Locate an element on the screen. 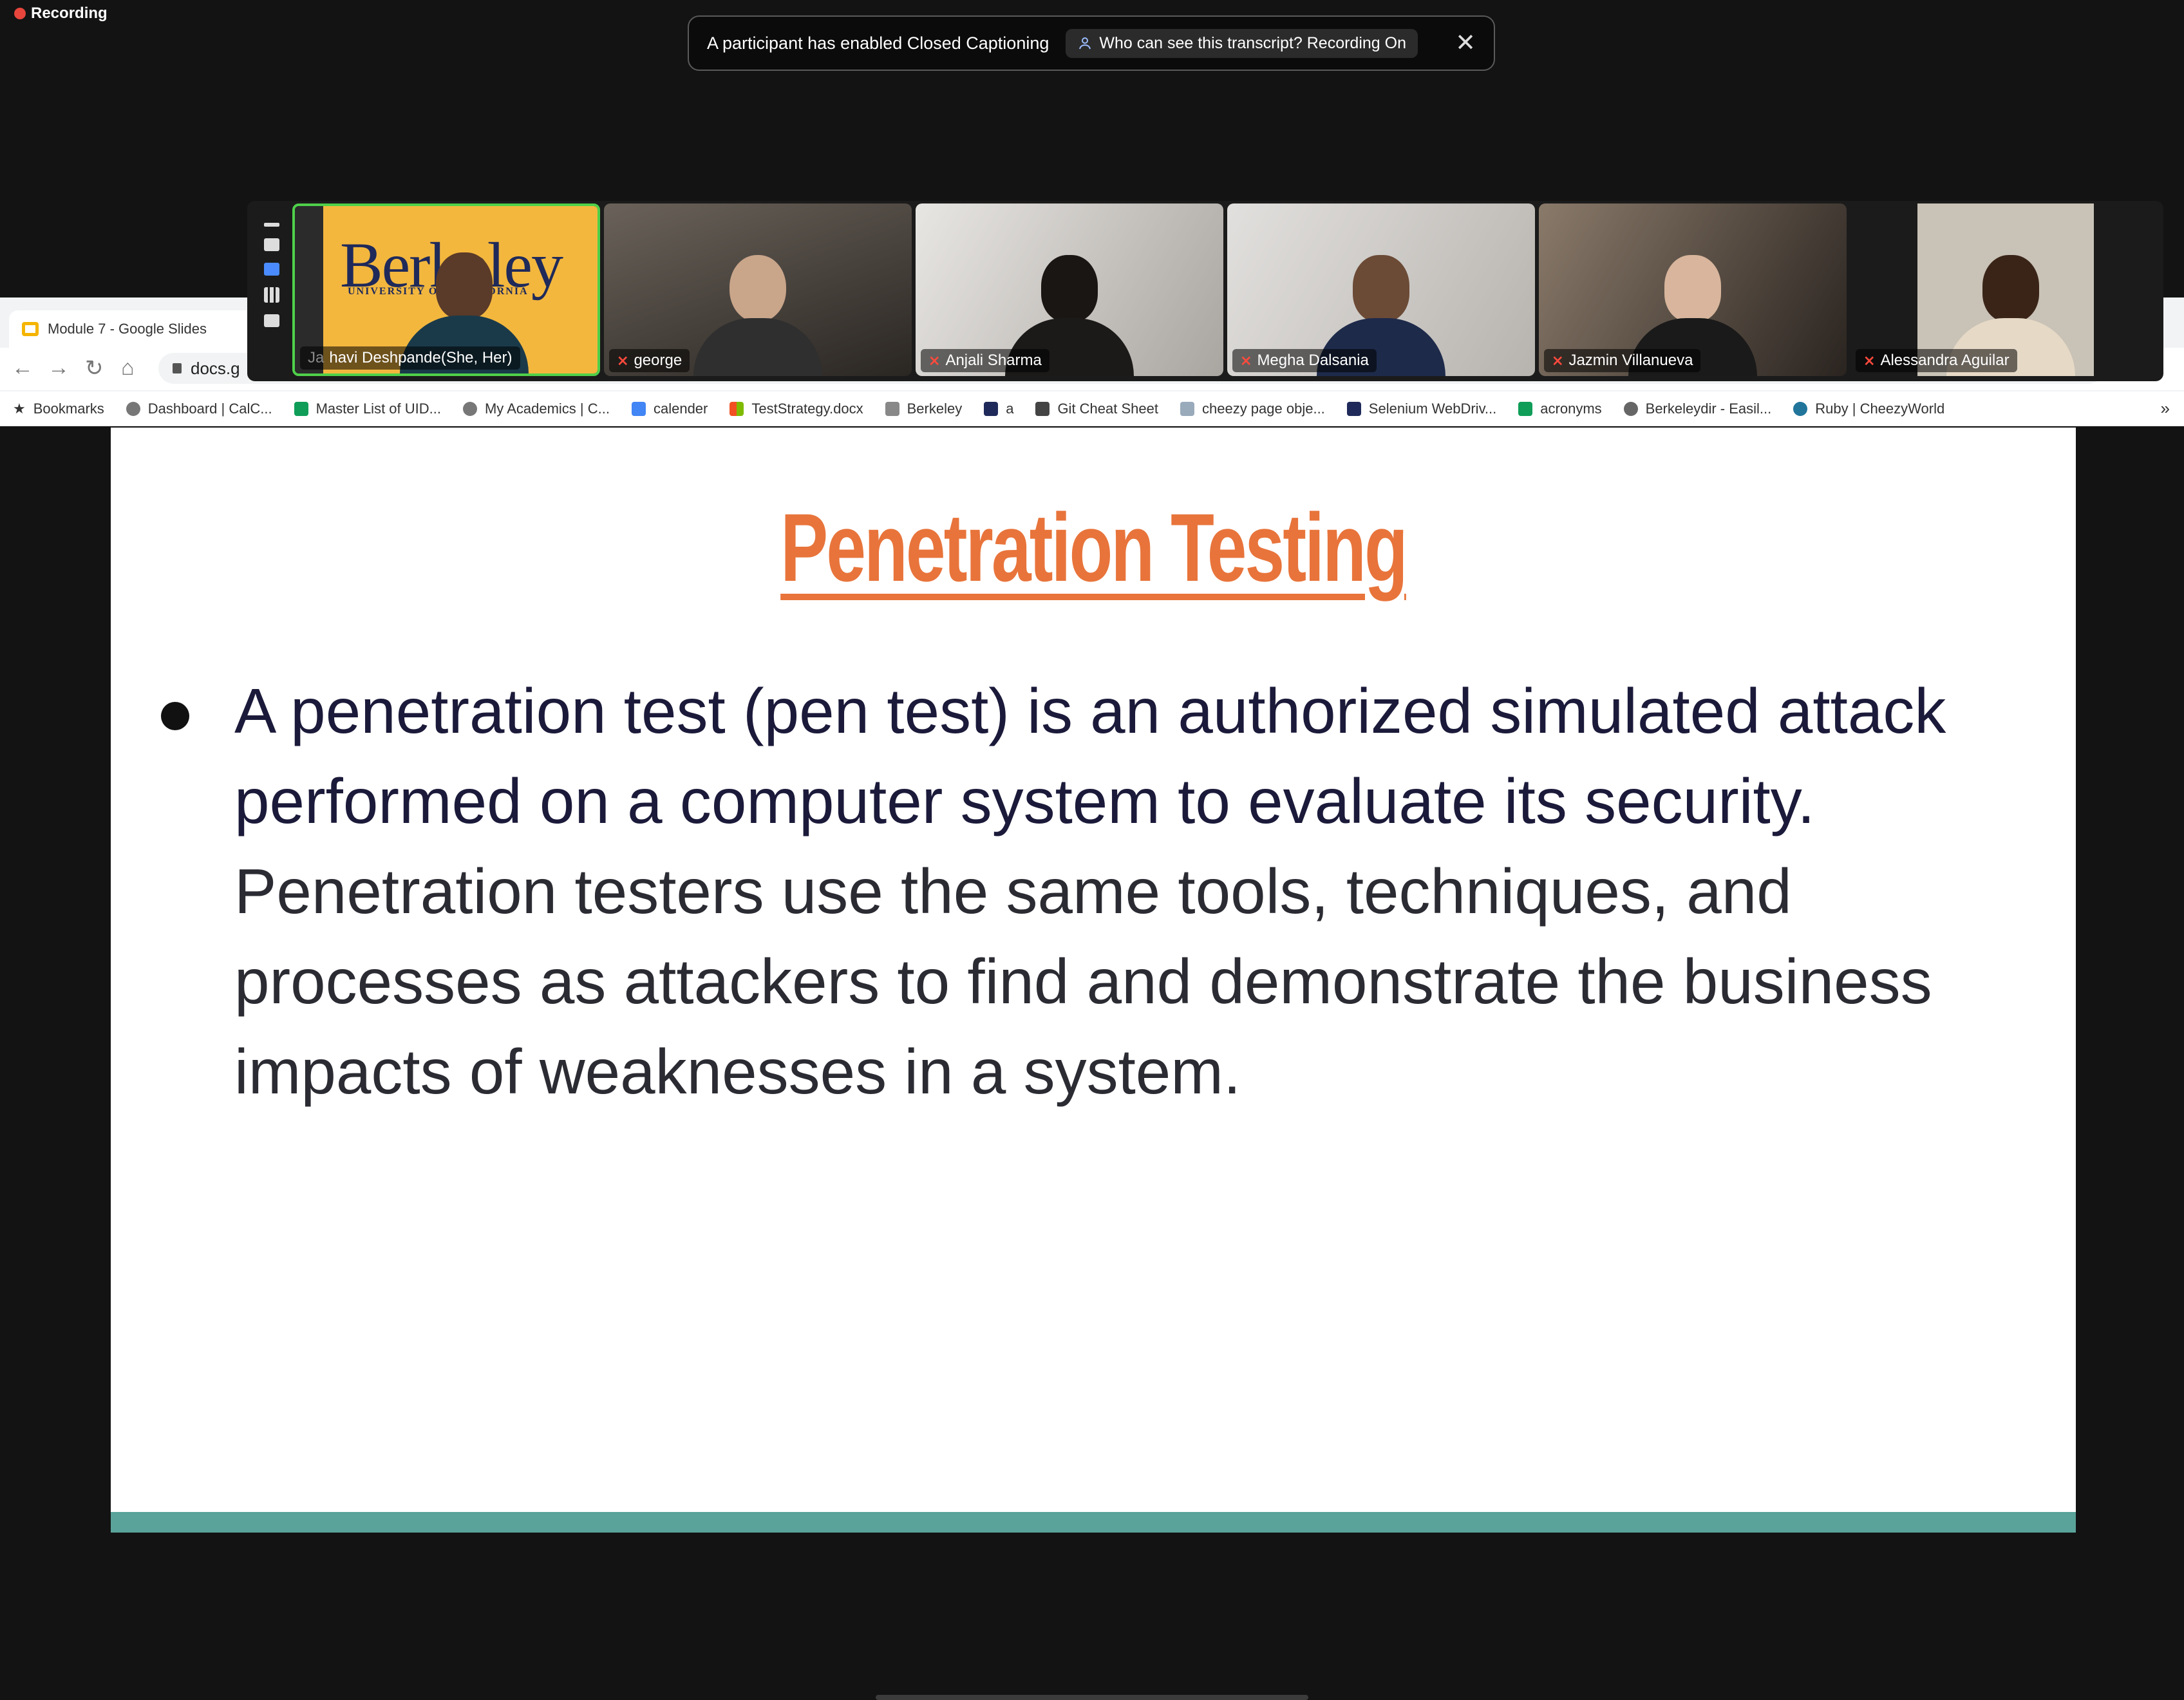 The image size is (2184, 1700). participant-video is located at coordinates (757, 315).